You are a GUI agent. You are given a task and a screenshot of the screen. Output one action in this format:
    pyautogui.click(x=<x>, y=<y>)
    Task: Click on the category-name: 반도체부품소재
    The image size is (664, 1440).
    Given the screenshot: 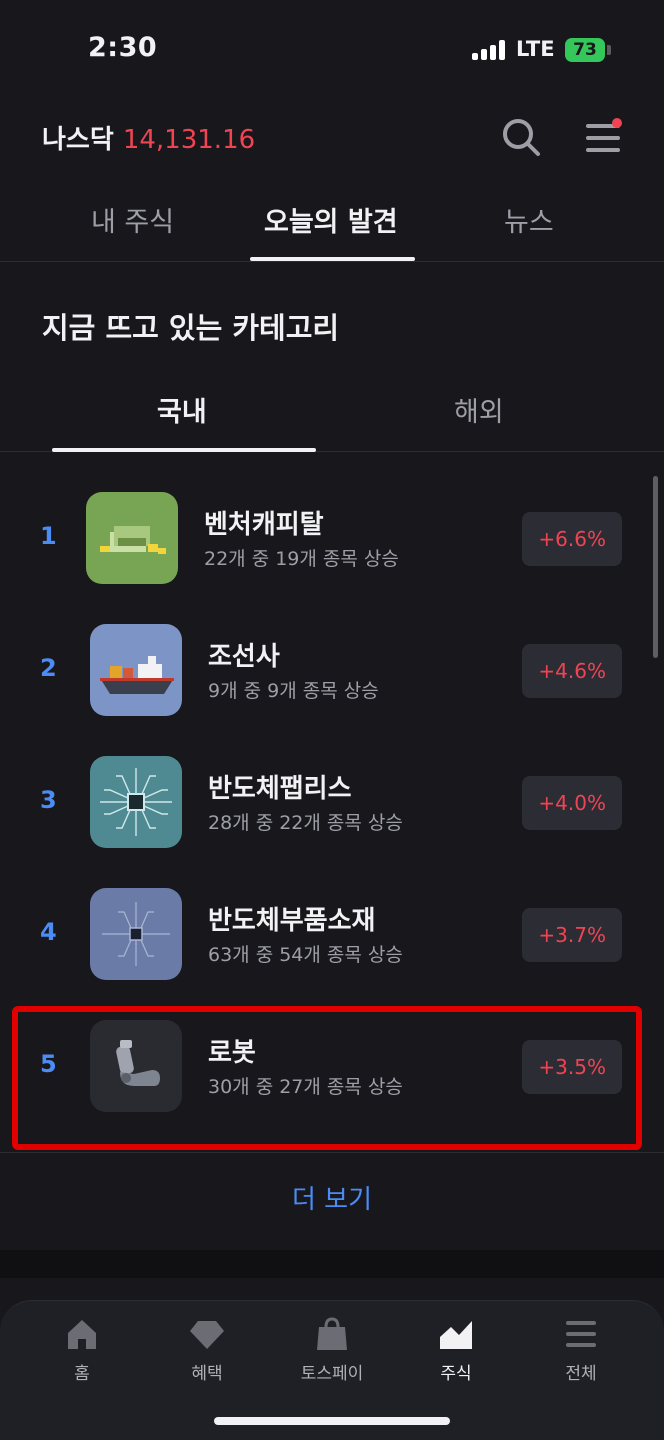 What is the action you would take?
    pyautogui.click(x=292, y=921)
    